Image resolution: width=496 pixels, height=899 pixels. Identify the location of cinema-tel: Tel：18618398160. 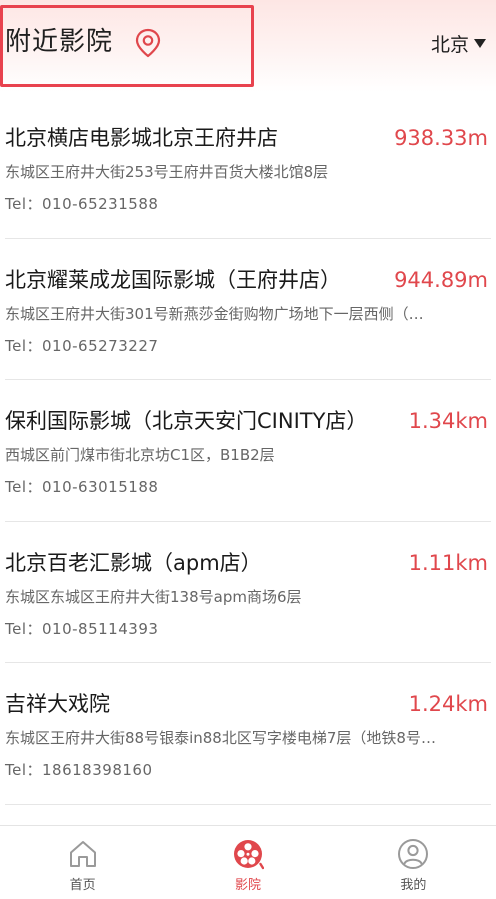
(79, 770).